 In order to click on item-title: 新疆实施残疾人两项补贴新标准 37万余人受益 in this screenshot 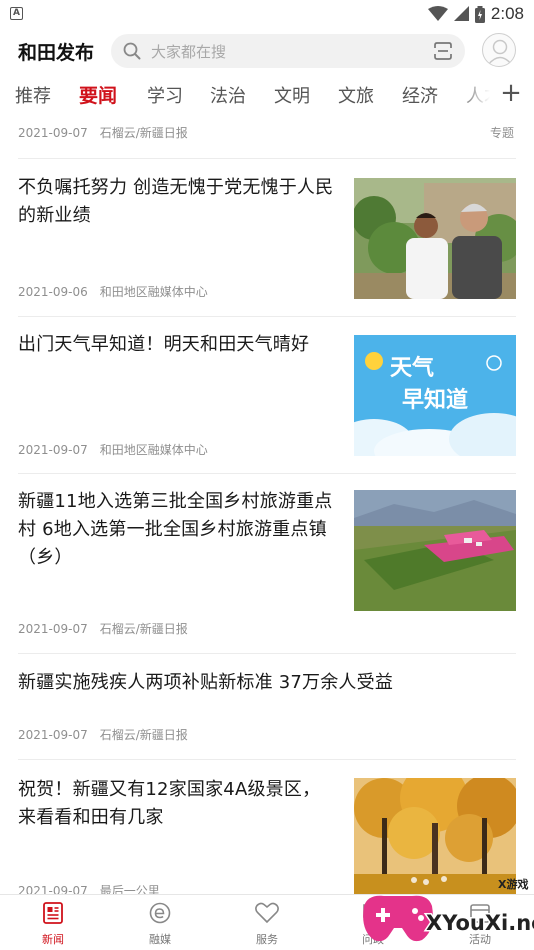, I will do `click(206, 682)`.